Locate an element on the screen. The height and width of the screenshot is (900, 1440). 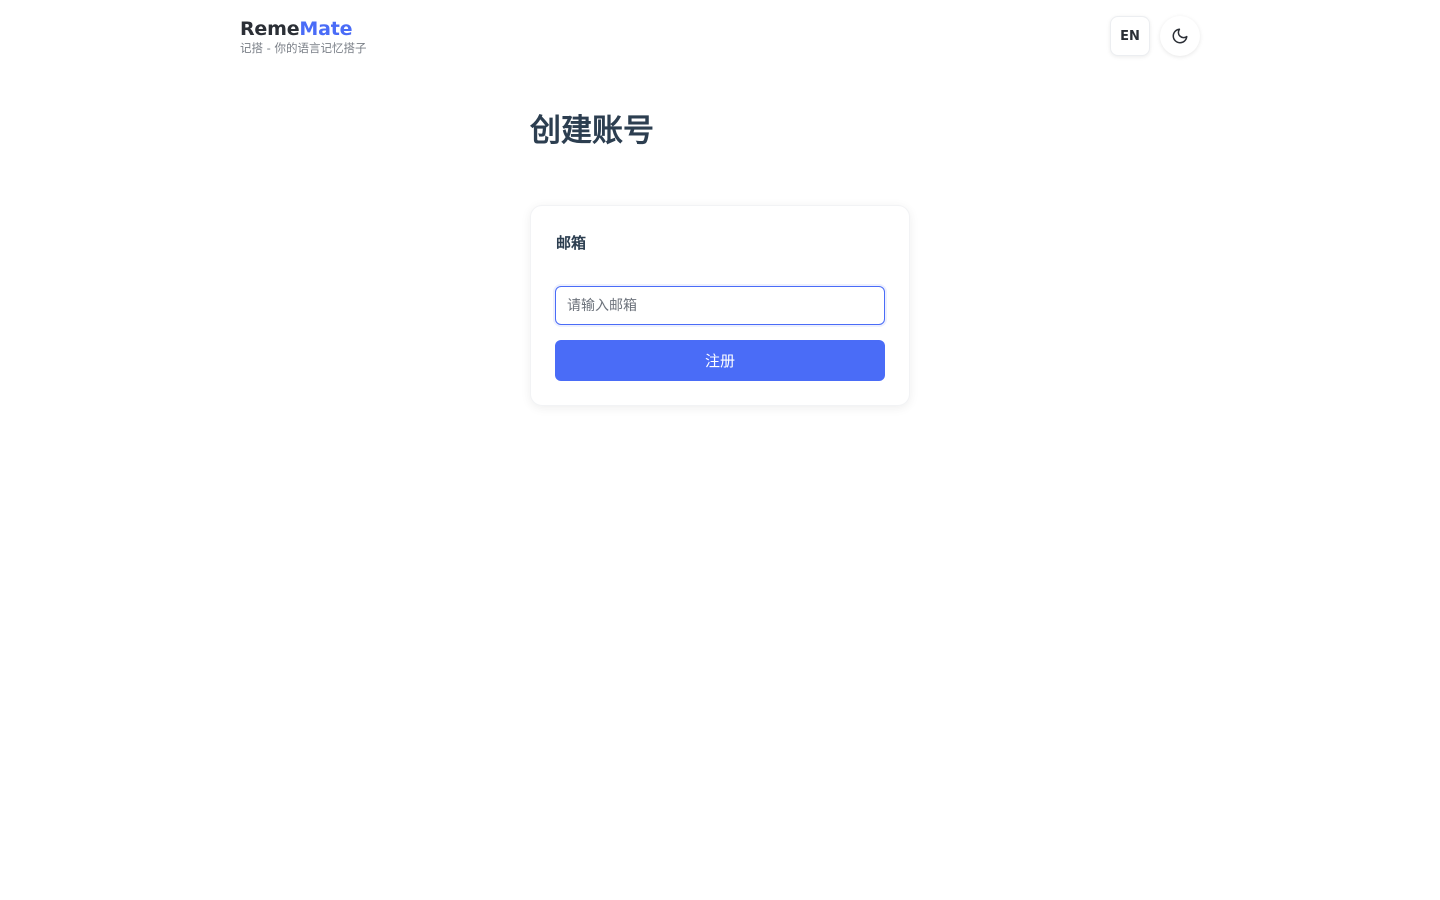
top-bar: RemeMate 记搭 - 你的语言记忆搭子 EN is located at coordinates (720, 37).